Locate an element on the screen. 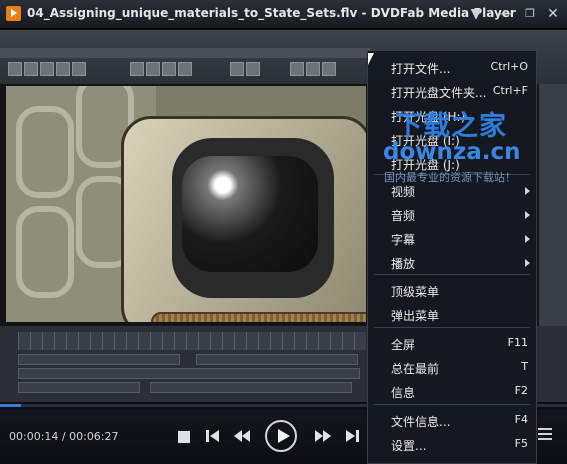 The width and height of the screenshot is (567, 464). seek-bar-fill is located at coordinates (10, 405).